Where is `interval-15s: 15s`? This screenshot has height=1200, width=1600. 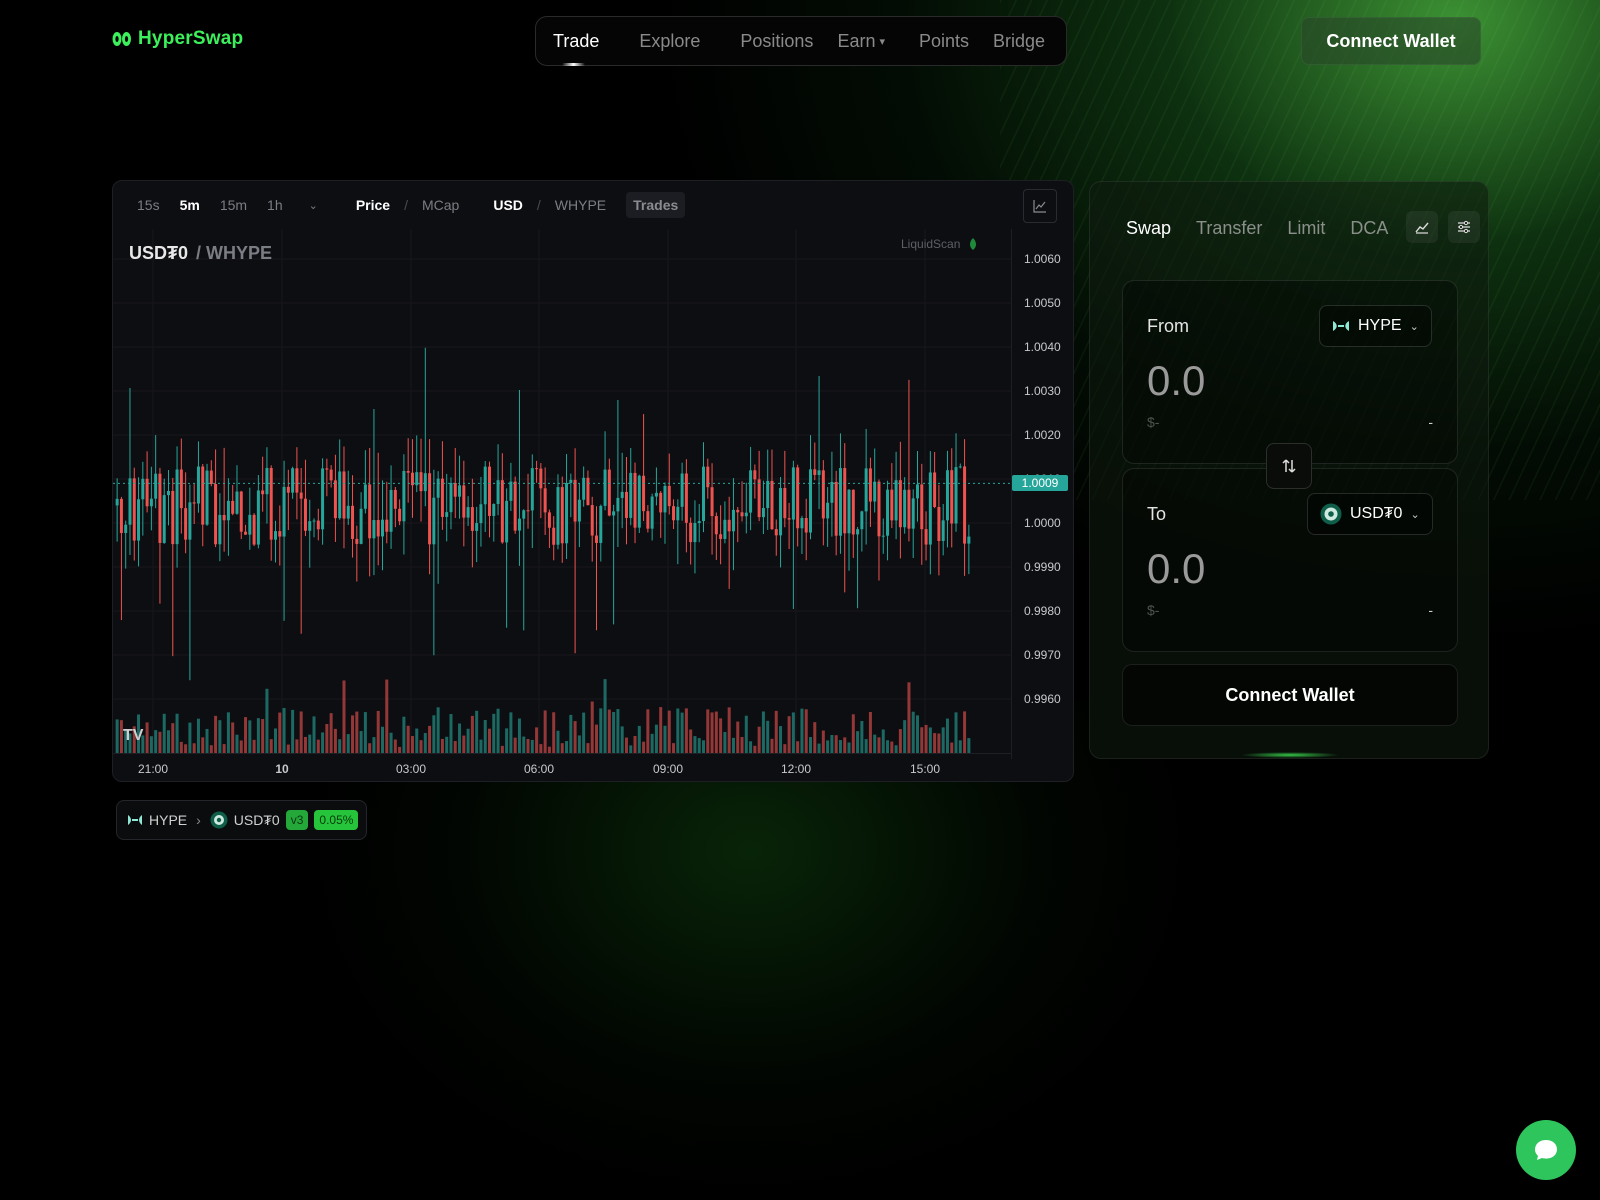
interval-15s: 15s is located at coordinates (148, 205).